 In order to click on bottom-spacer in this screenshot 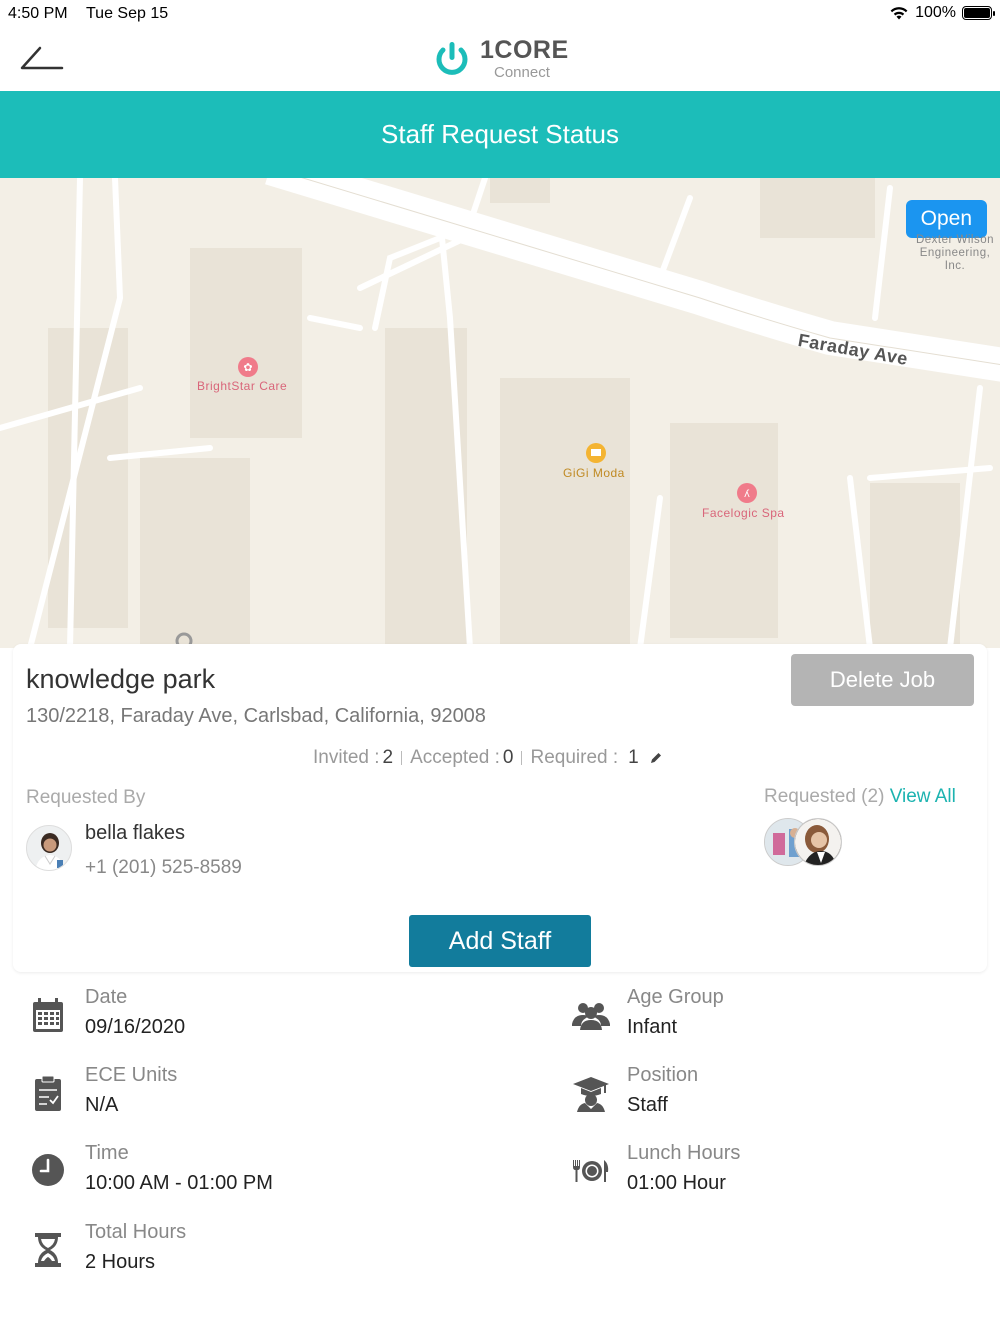, I will do `click(500, 1314)`.